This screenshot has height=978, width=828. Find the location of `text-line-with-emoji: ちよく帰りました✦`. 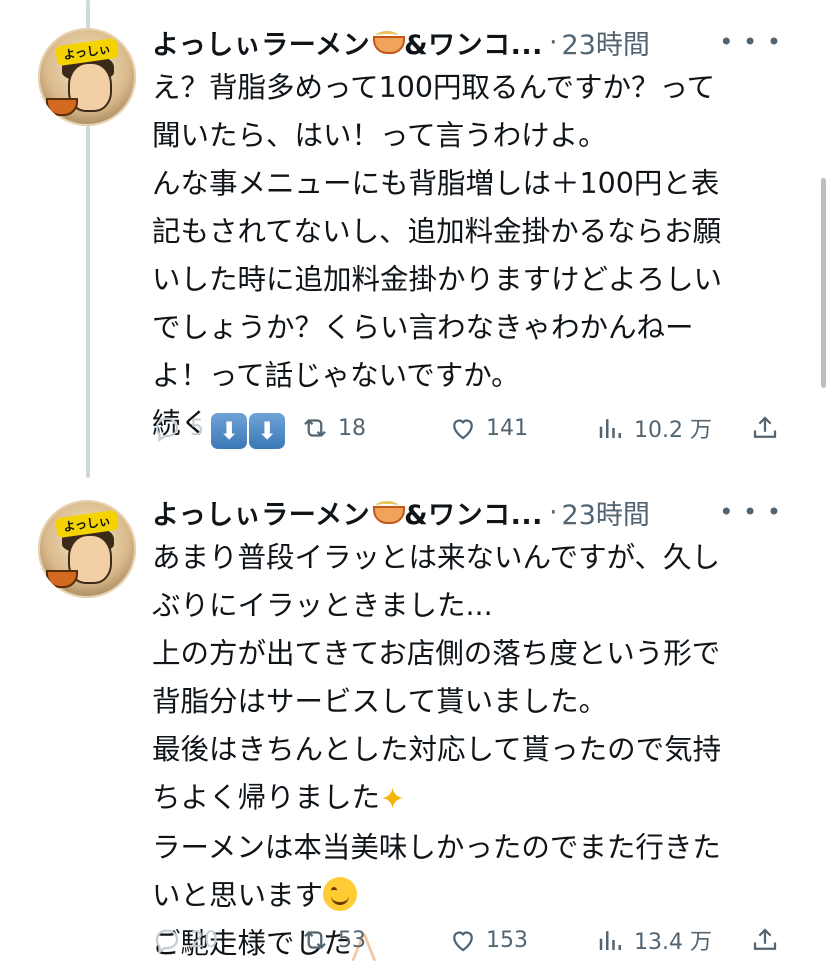

text-line-with-emoji: ちよく帰りました✦ is located at coordinates (457, 799).